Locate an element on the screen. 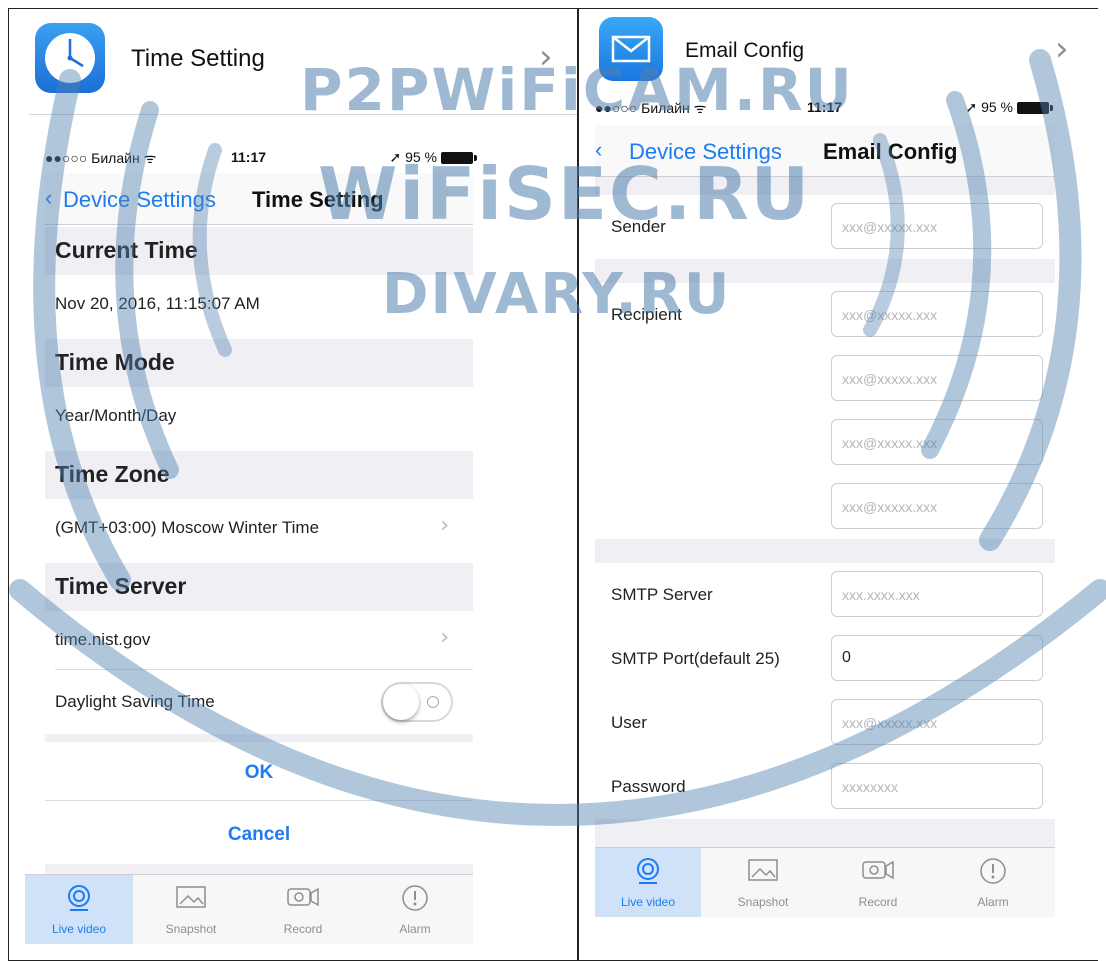 This screenshot has height=961, width=1106. time-server-value: time.nist.gov is located at coordinates (103, 639).